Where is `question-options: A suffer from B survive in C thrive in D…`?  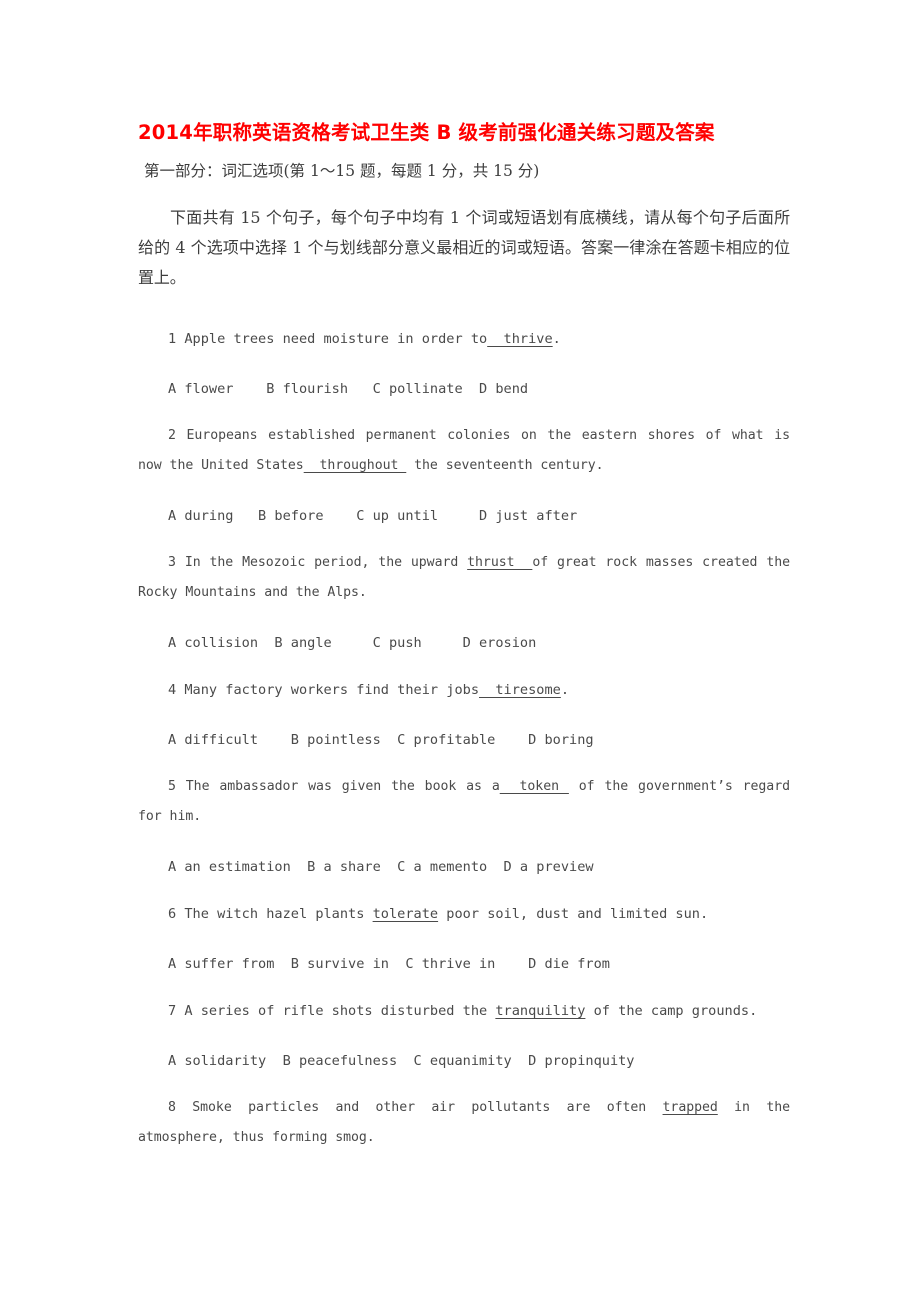 question-options: A suffer from B survive in C thrive in D… is located at coordinates (464, 954).